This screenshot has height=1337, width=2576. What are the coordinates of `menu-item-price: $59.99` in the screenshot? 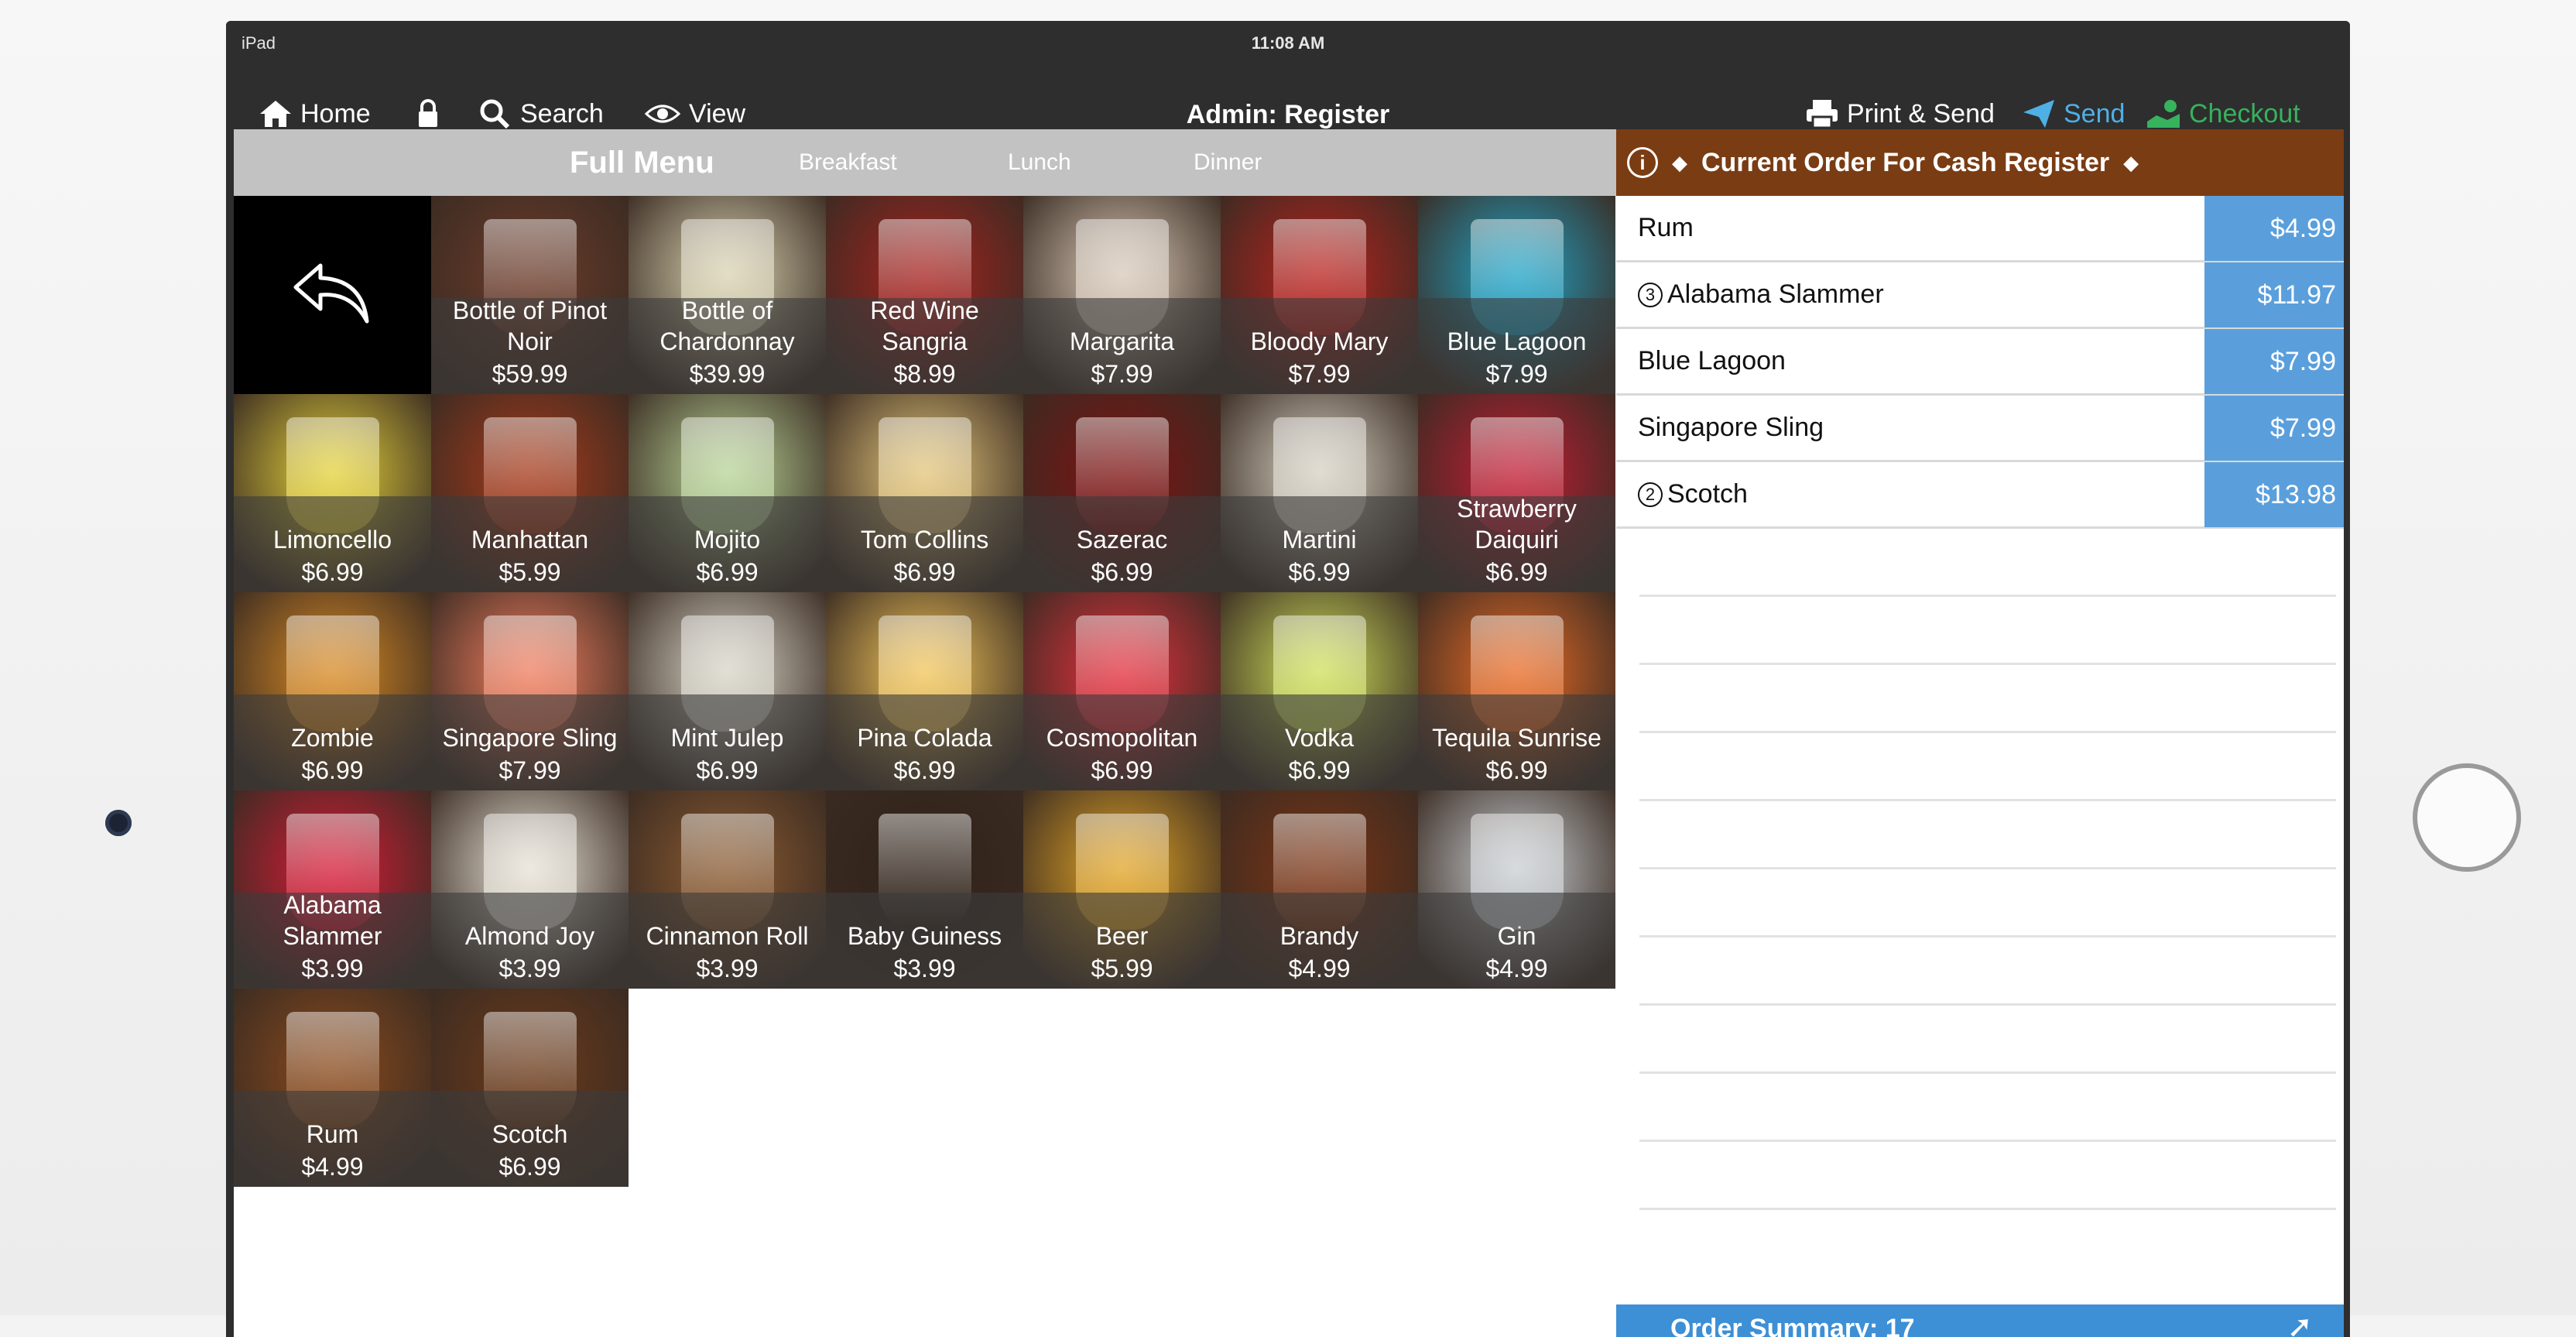 It's located at (530, 374).